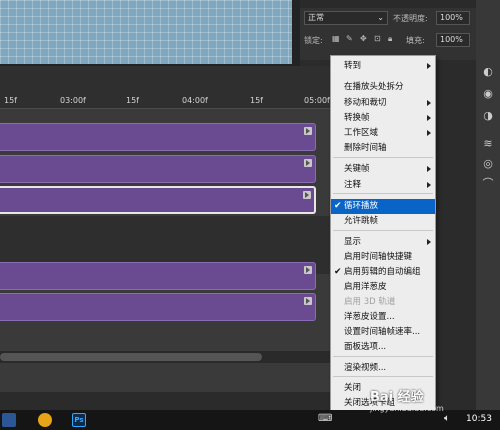 This screenshot has height=430, width=500. I want to click on ps-label: Ps, so click(79, 420).